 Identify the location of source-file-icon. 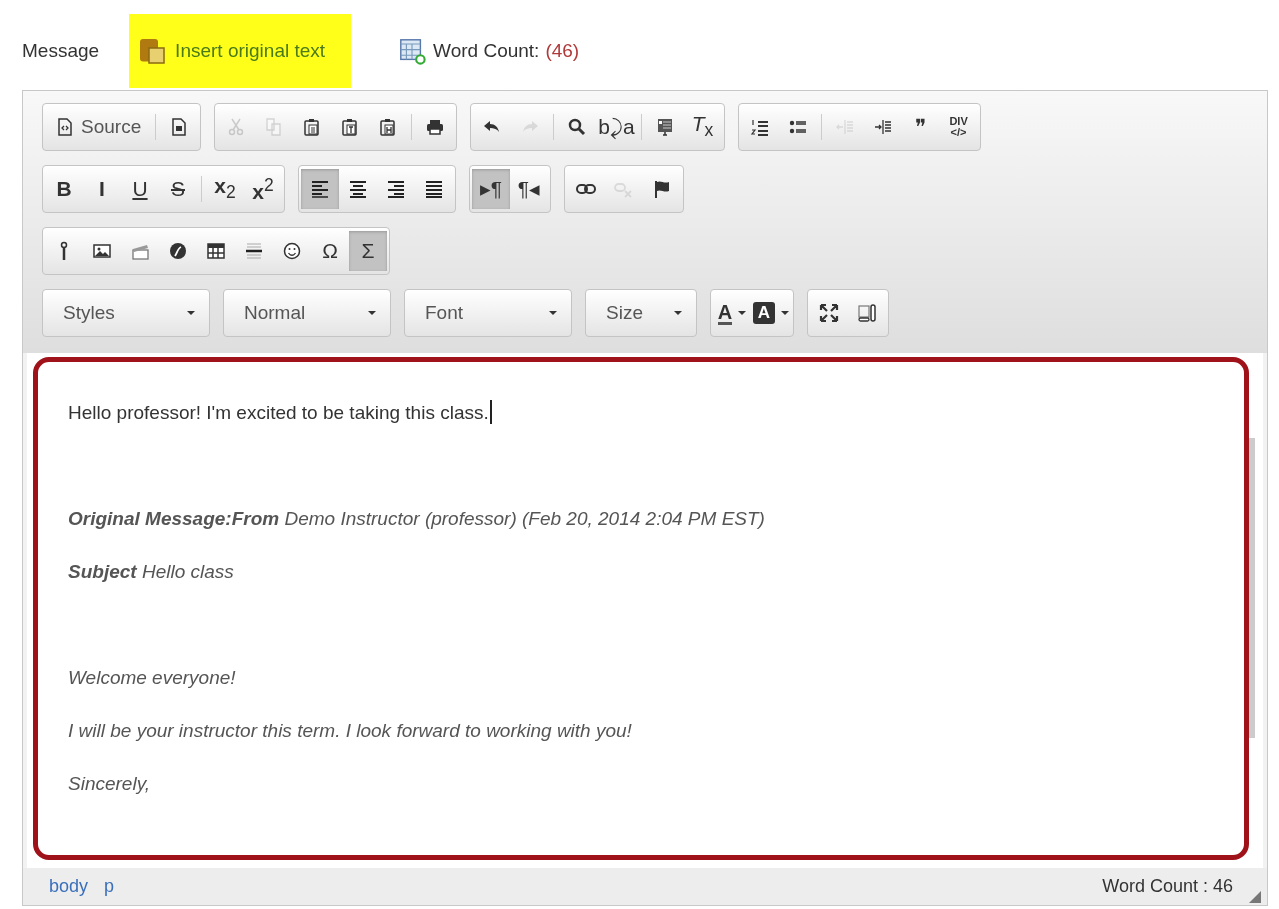
(65, 127).